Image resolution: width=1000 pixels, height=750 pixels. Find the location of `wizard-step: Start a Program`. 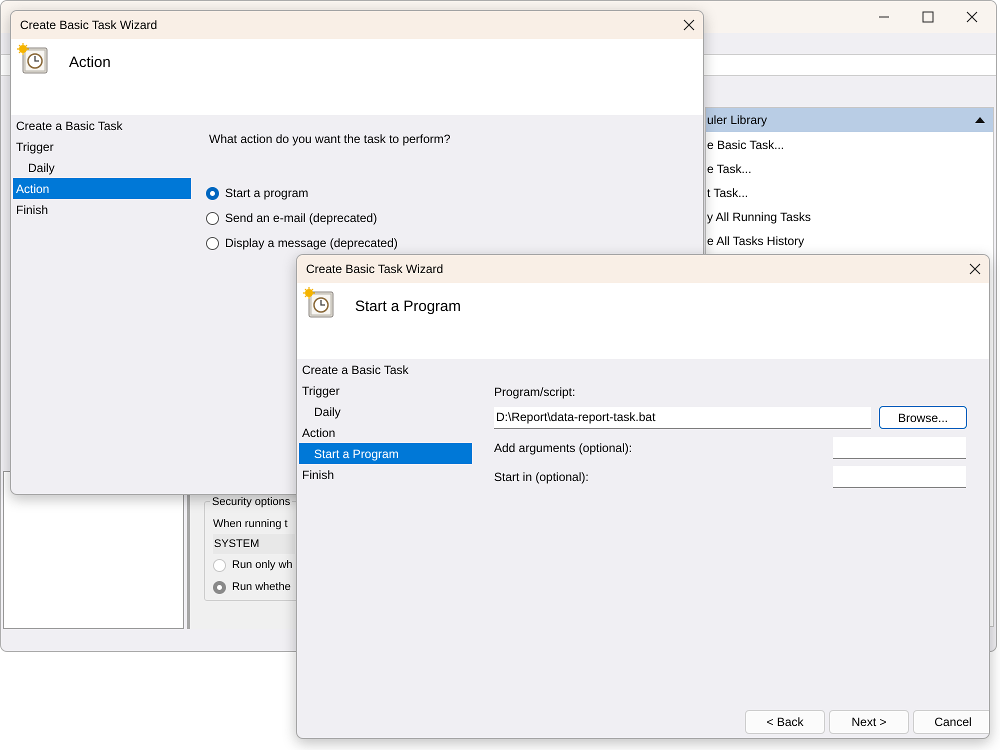

wizard-step: Start a Program is located at coordinates (385, 453).